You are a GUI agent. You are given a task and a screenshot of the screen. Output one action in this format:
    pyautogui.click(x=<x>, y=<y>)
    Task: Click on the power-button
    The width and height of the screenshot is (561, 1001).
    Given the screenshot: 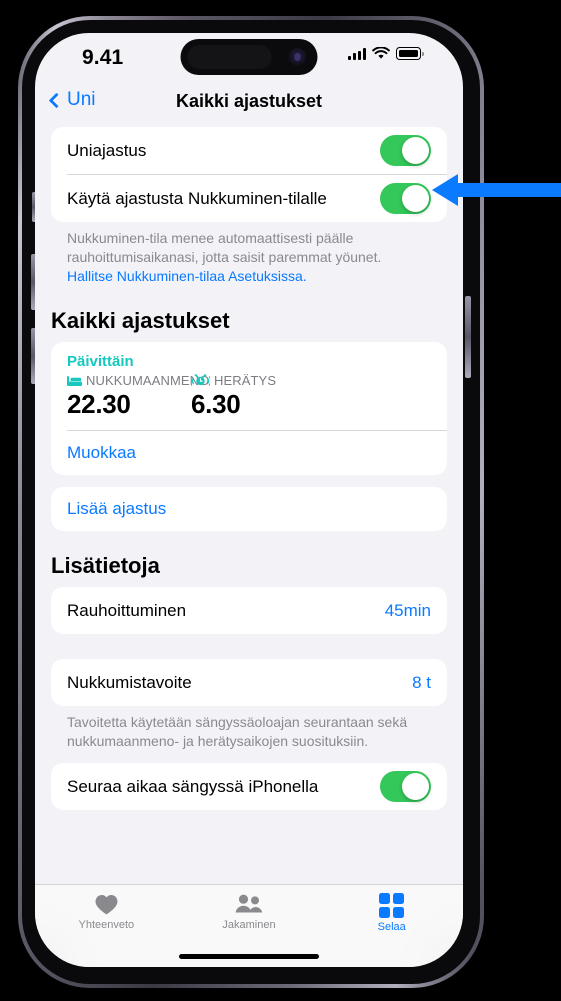 What is the action you would take?
    pyautogui.click(x=468, y=337)
    